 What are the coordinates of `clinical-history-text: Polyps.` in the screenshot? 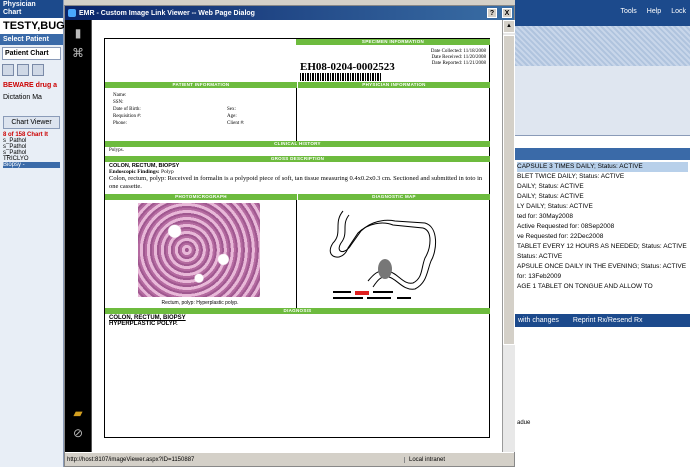 It's located at (116, 150).